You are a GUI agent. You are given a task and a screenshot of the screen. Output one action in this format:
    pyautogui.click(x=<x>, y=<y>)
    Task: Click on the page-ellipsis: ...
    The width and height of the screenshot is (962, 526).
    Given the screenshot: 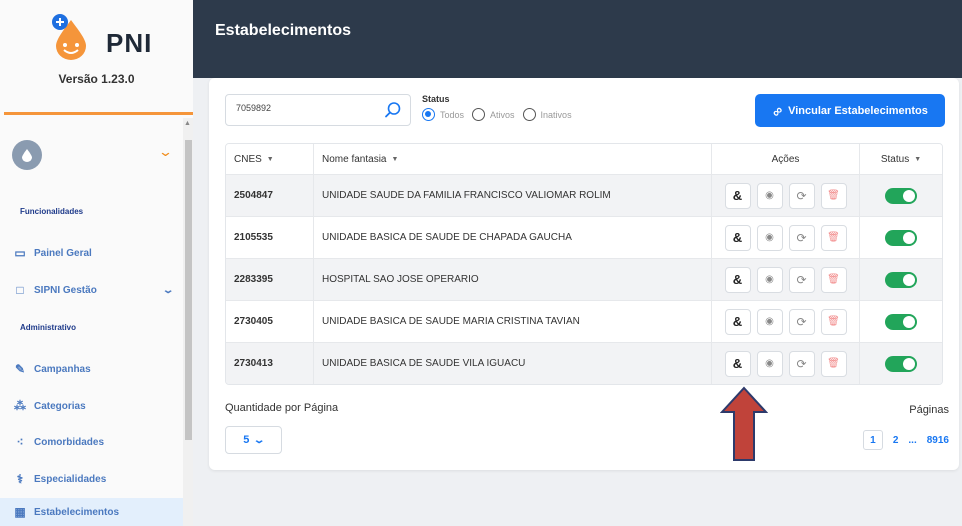 What is the action you would take?
    pyautogui.click(x=912, y=440)
    